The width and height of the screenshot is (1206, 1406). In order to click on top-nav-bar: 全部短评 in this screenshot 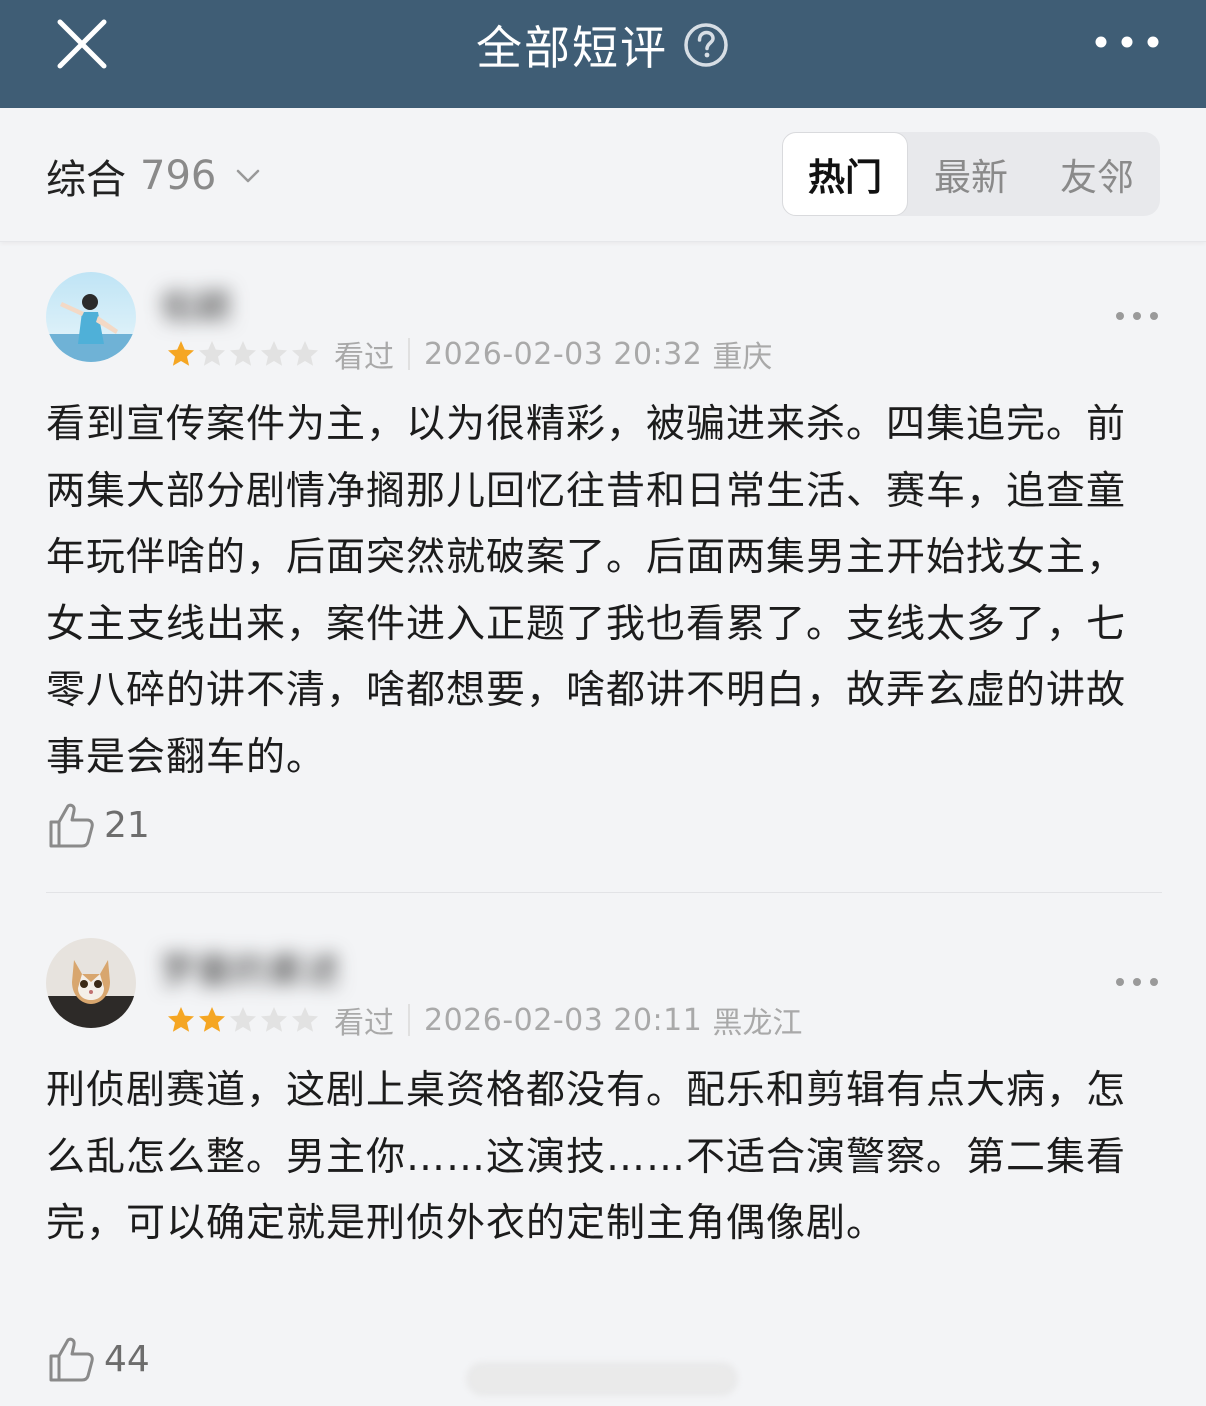, I will do `click(603, 54)`.